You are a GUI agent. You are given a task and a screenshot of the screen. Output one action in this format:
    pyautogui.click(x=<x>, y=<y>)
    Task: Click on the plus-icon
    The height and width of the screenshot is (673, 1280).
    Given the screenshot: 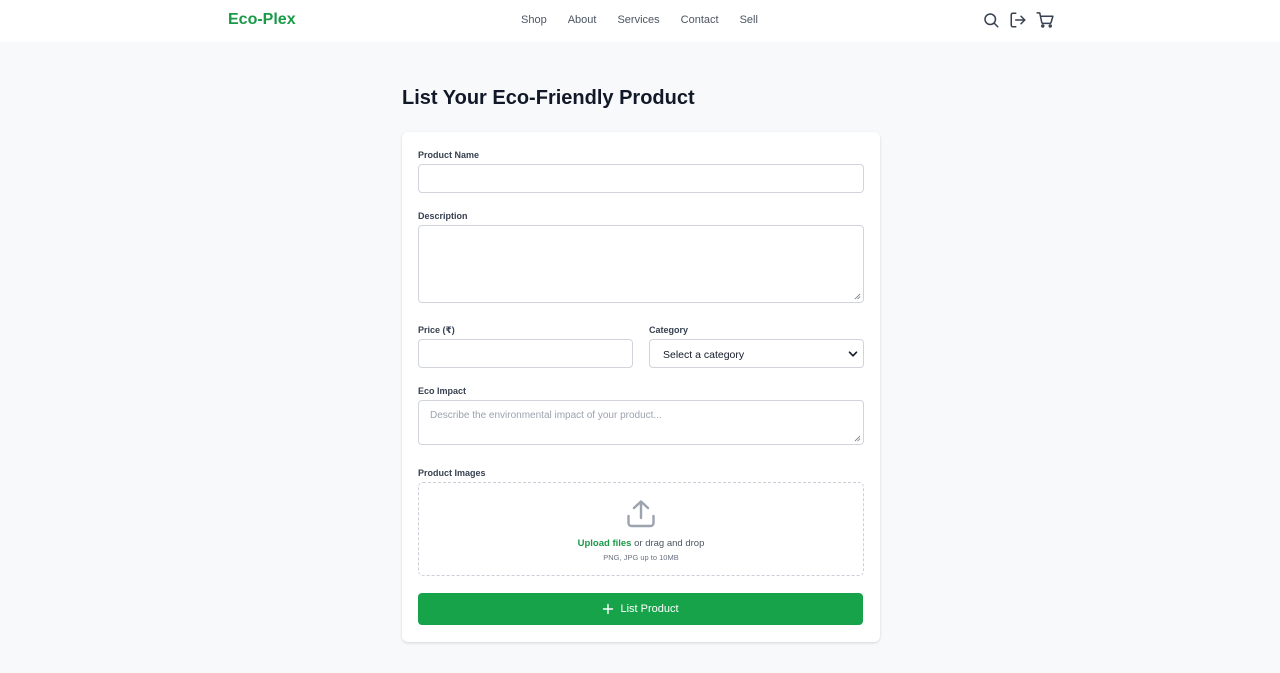 What is the action you would take?
    pyautogui.click(x=608, y=609)
    